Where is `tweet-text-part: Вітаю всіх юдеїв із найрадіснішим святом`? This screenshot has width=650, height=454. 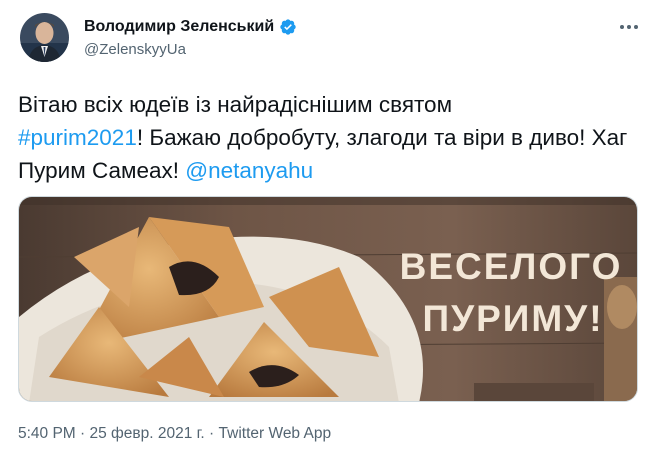
tweet-text-part: Вітаю всіх юдеїв із найрадіснішим святом is located at coordinates (235, 104).